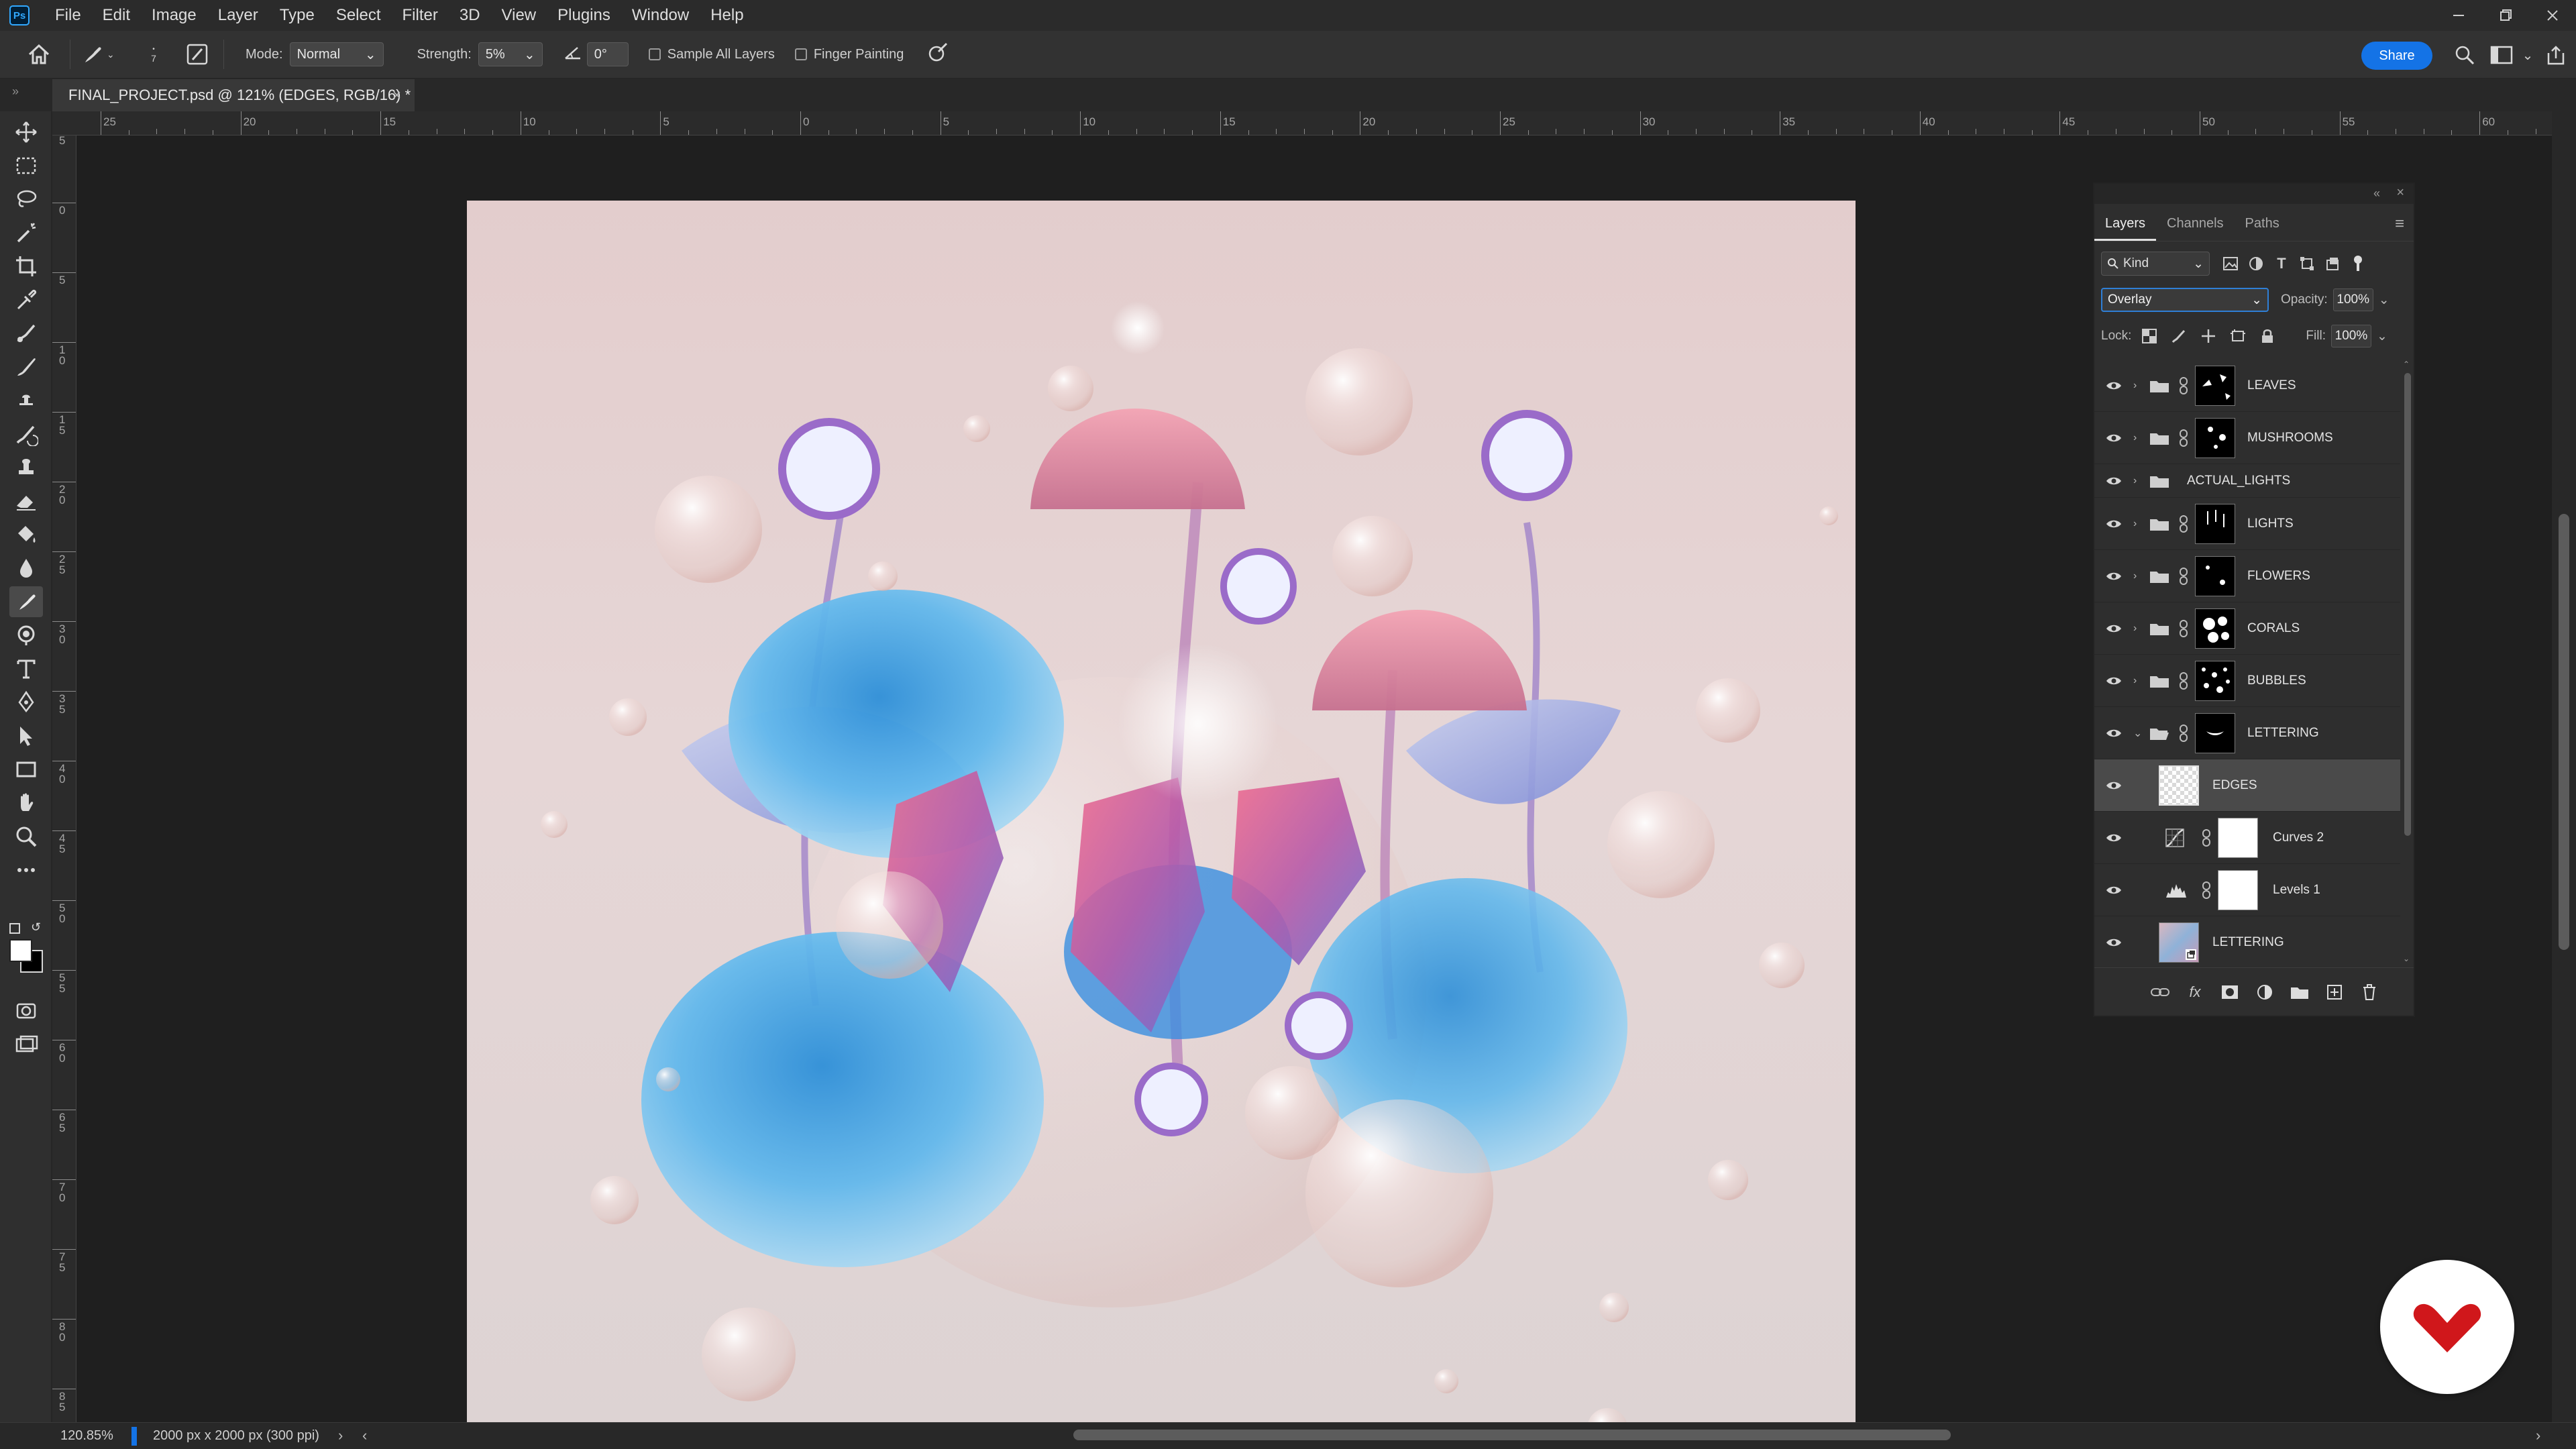 Image resolution: width=2576 pixels, height=1449 pixels. Describe the element at coordinates (26, 702) in the screenshot. I see `pen-tool-icon` at that location.